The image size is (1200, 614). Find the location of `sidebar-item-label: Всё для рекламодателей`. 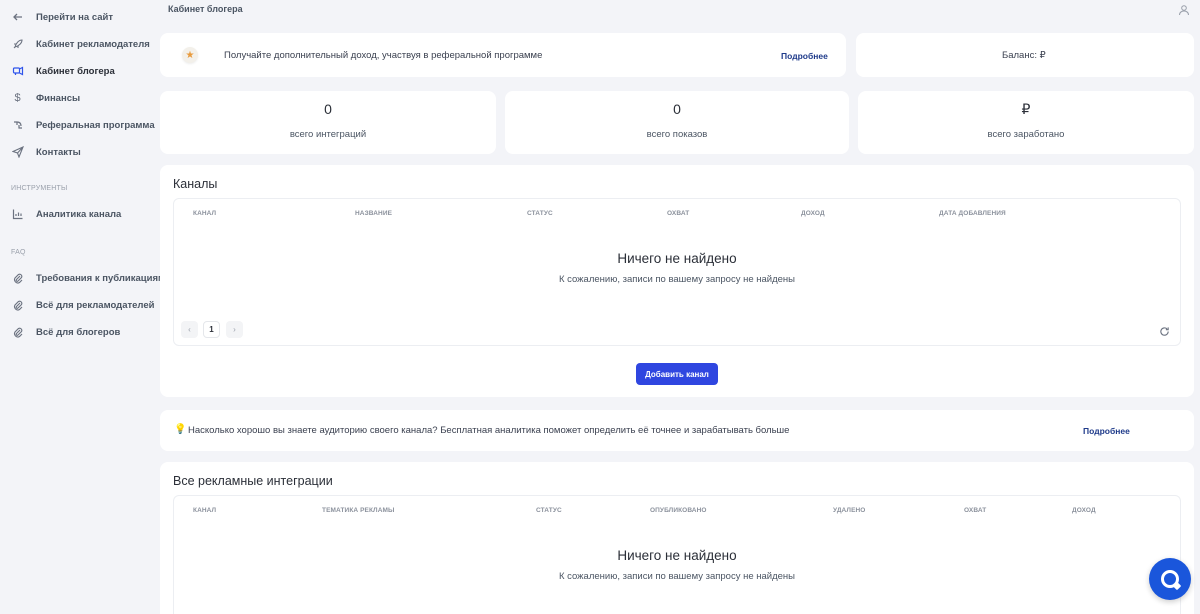

sidebar-item-label: Всё для рекламодателей is located at coordinates (95, 305).